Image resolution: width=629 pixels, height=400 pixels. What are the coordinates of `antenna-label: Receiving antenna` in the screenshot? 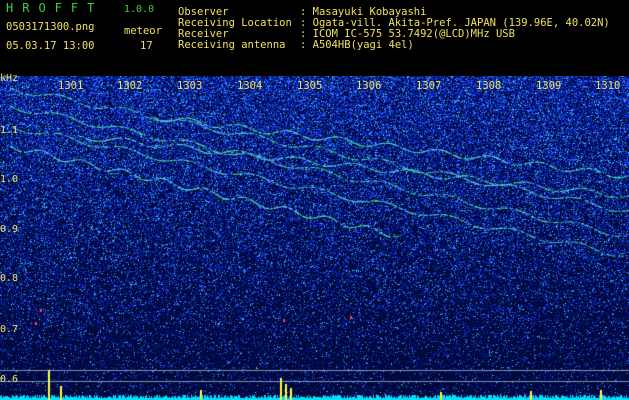 It's located at (232, 45).